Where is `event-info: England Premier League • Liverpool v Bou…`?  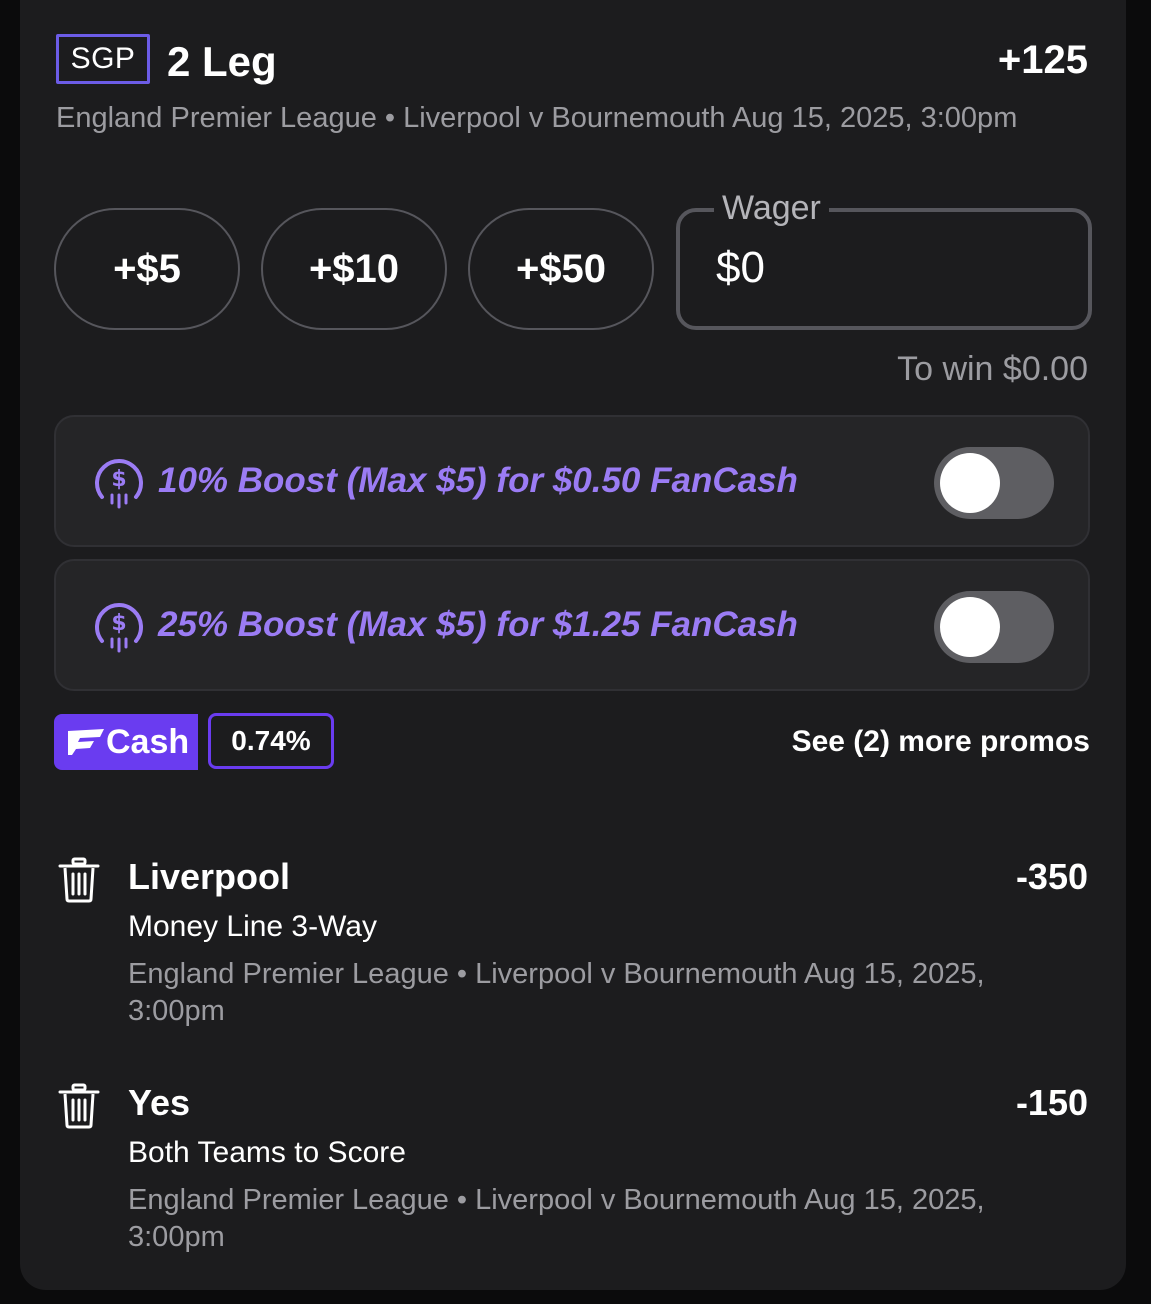
event-info: England Premier League • Liverpool v Bou… is located at coordinates (537, 118).